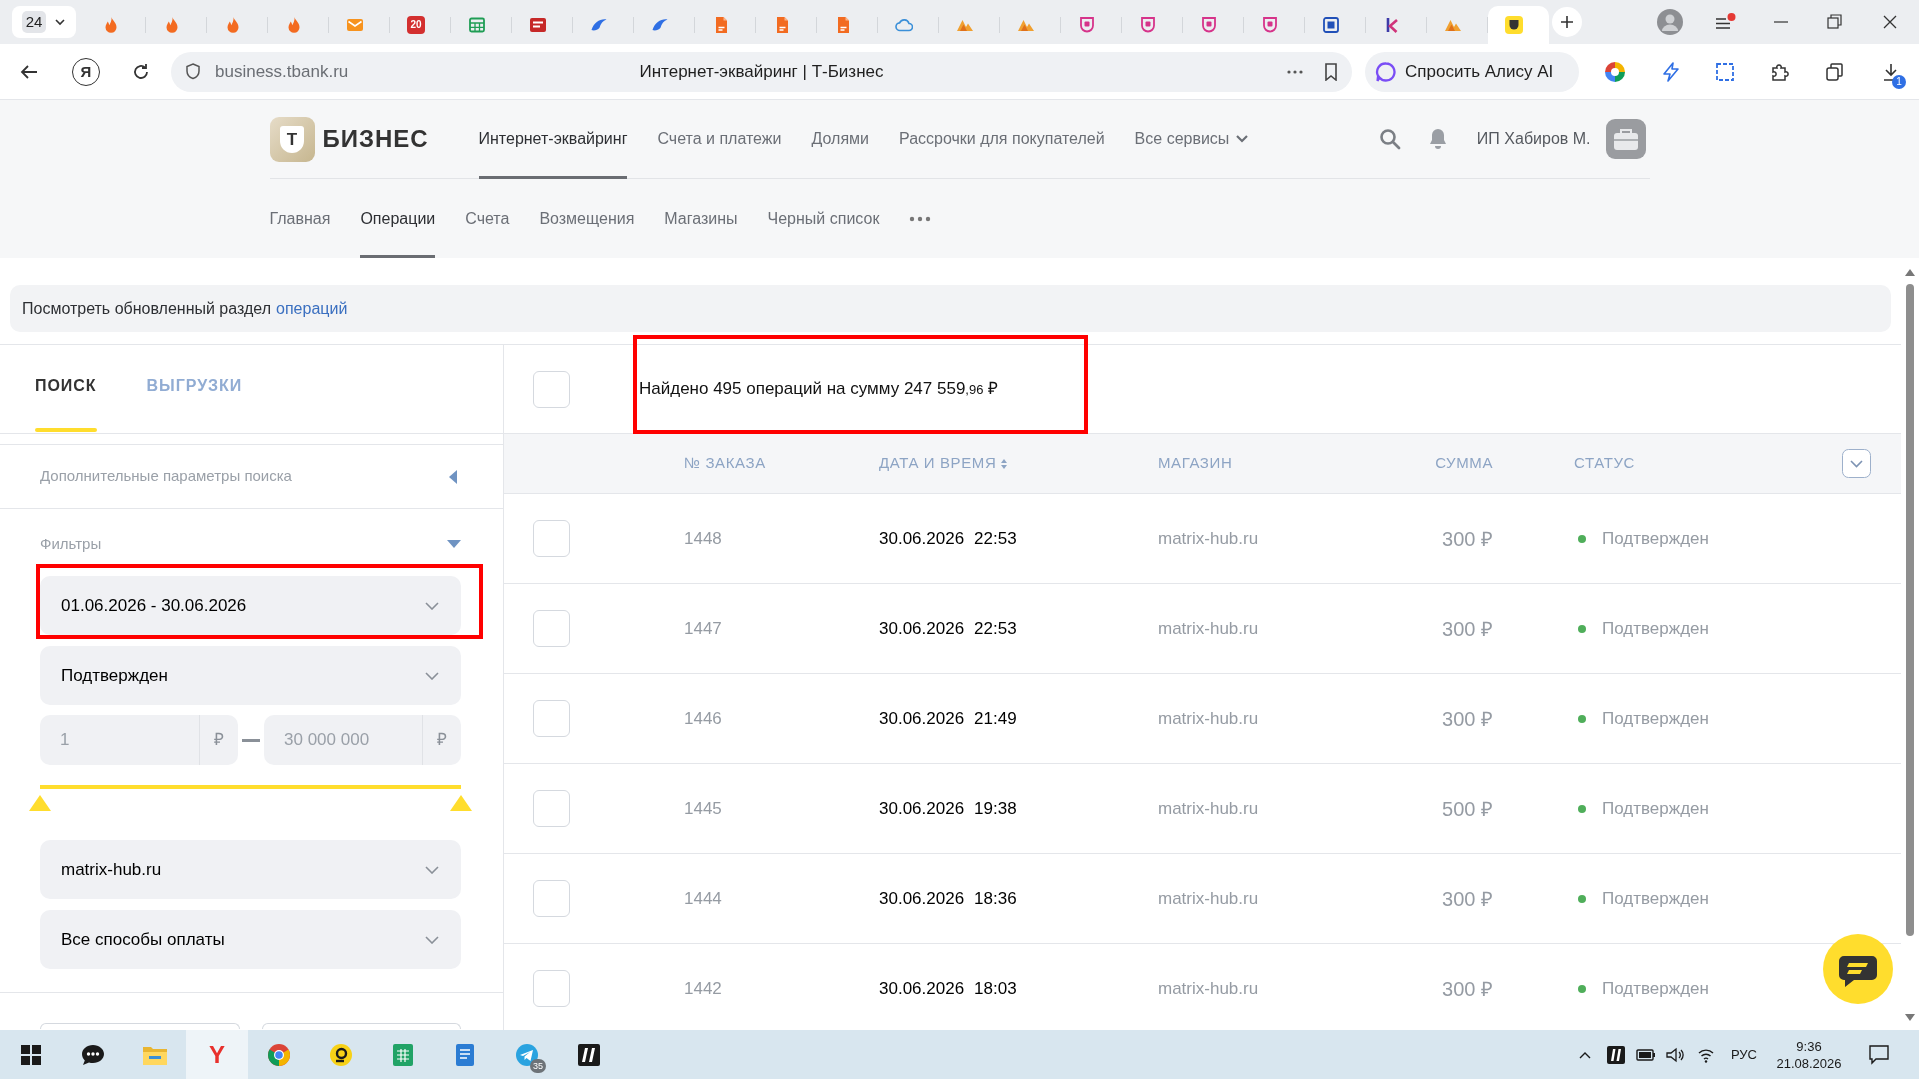 The image size is (1919, 1079). What do you see at coordinates (527, 1054) in the screenshot?
I see `taskbar-app: 35` at bounding box center [527, 1054].